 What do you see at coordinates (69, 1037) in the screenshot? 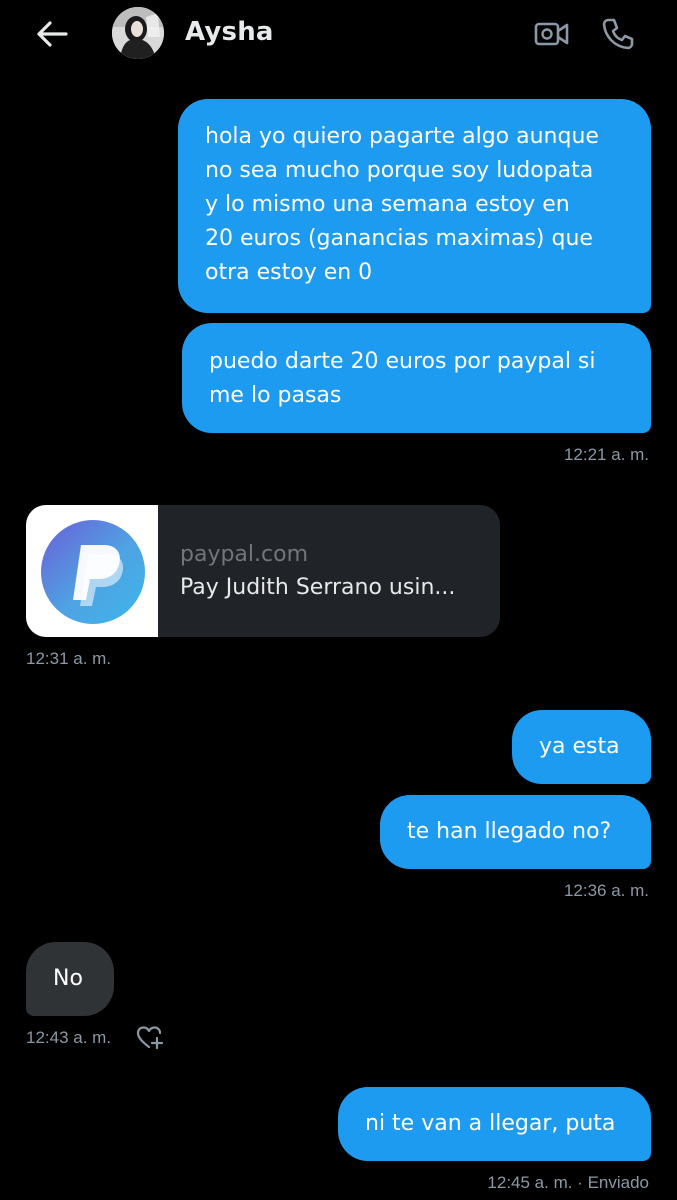
I see `message-timestamp: 12:43 a. m.` at bounding box center [69, 1037].